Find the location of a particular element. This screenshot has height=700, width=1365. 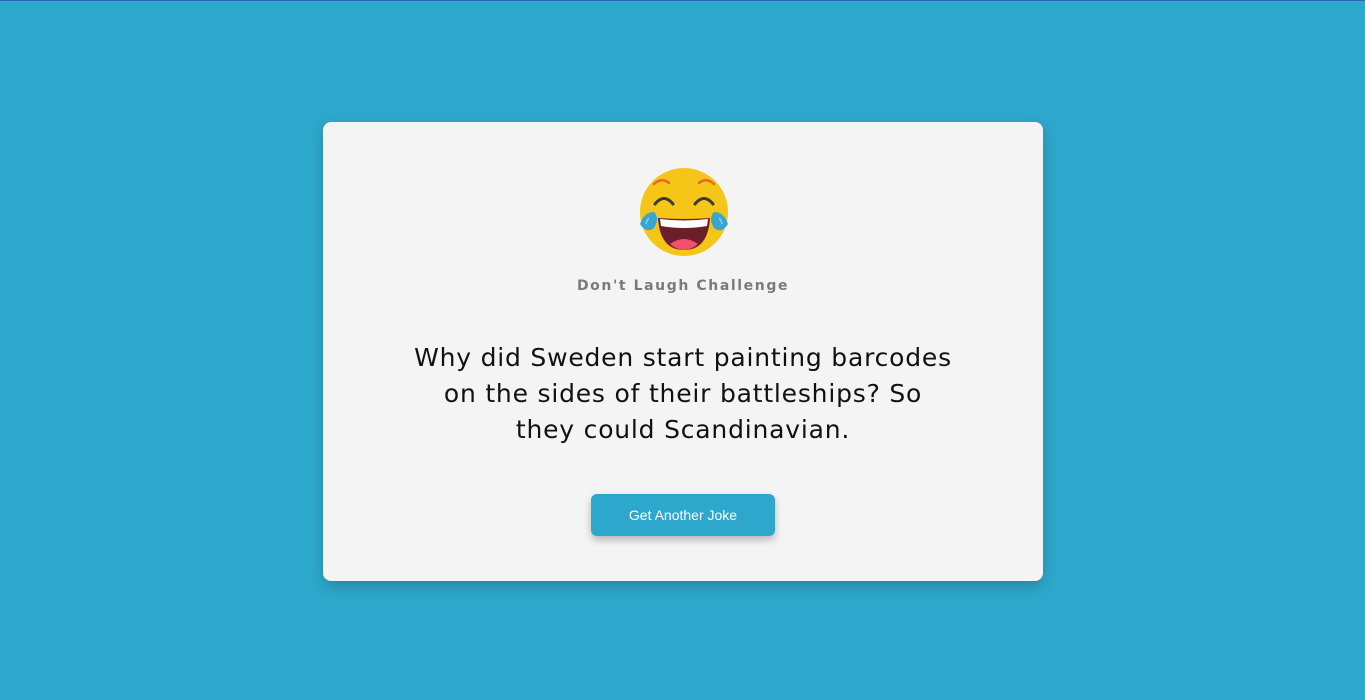

get-another-joke-button: Get Another Joke is located at coordinates (683, 515).